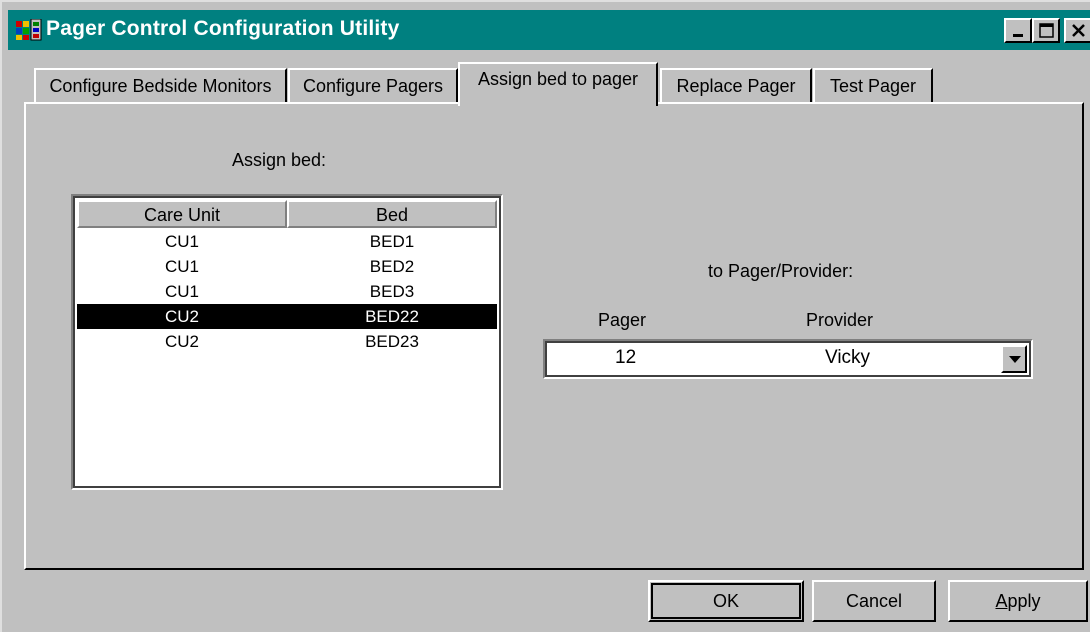  What do you see at coordinates (223, 28) in the screenshot?
I see `window-title: Pager Control Configuration Utility` at bounding box center [223, 28].